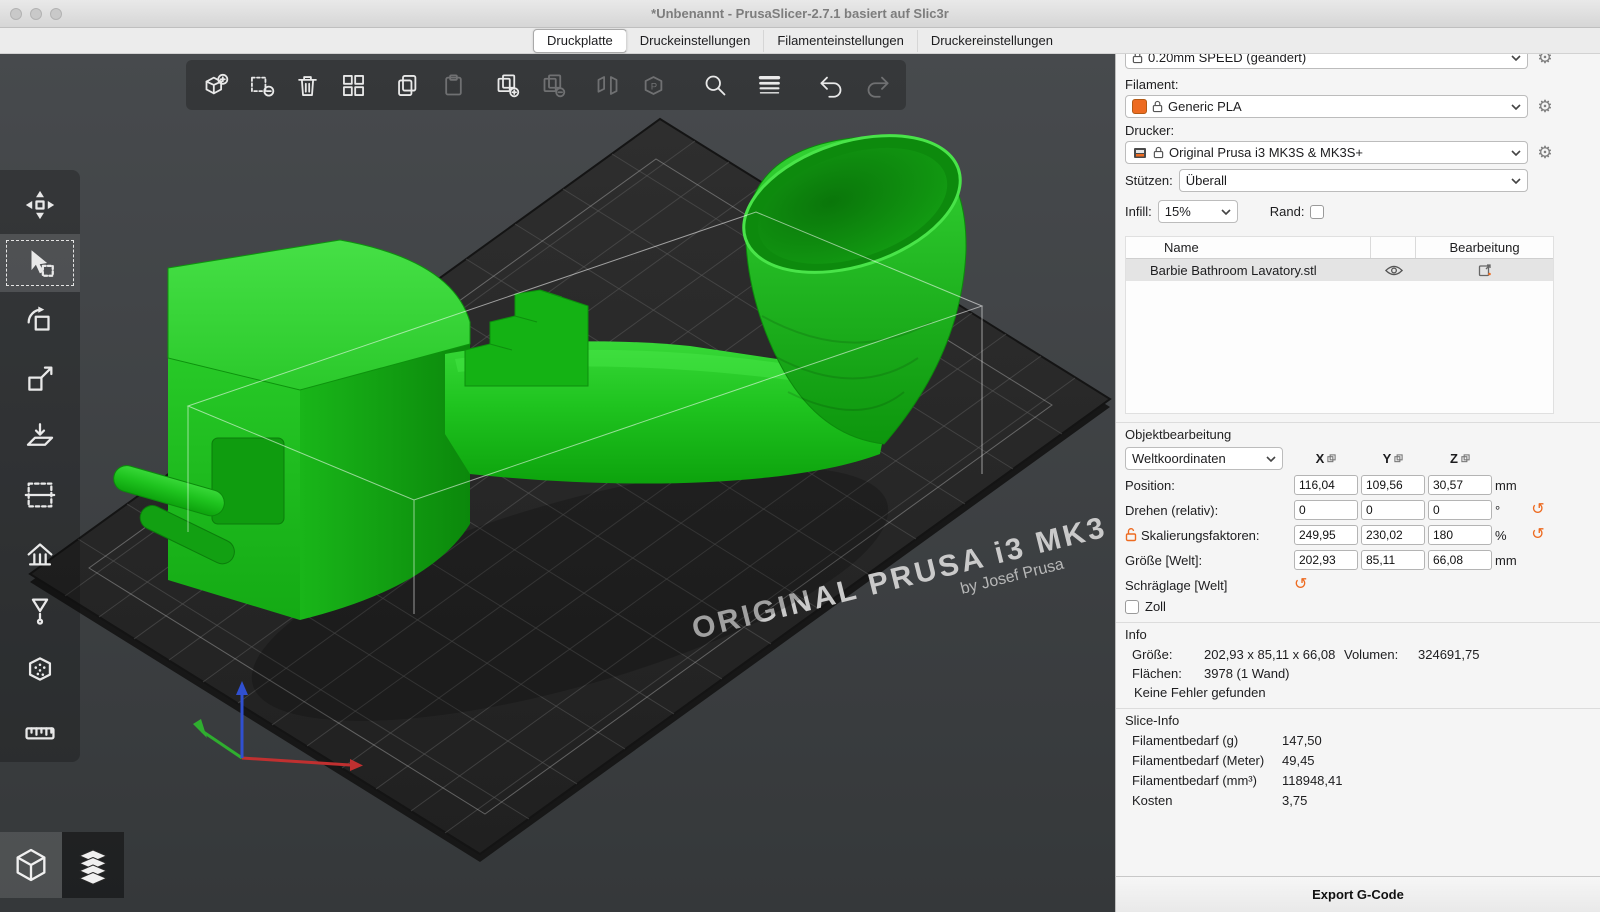 The width and height of the screenshot is (1600, 912). I want to click on editor-3d-view-button, so click(31, 865).